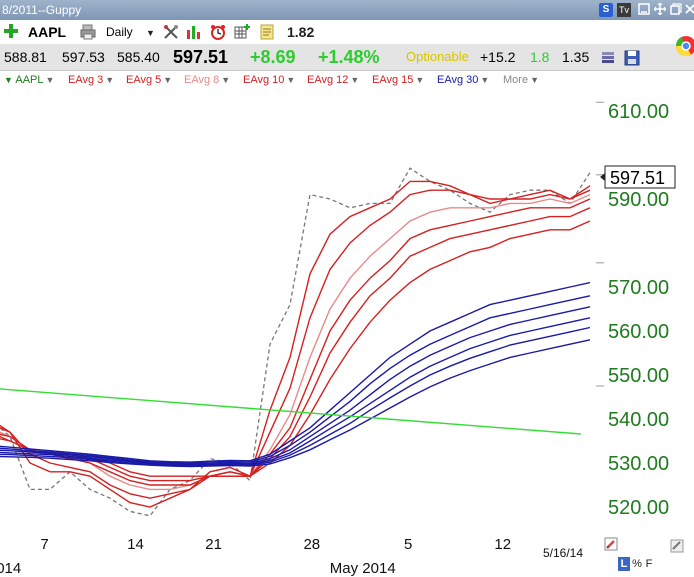 The image size is (694, 577). What do you see at coordinates (10, 568) in the screenshot?
I see `x-period-label: 2014` at bounding box center [10, 568].